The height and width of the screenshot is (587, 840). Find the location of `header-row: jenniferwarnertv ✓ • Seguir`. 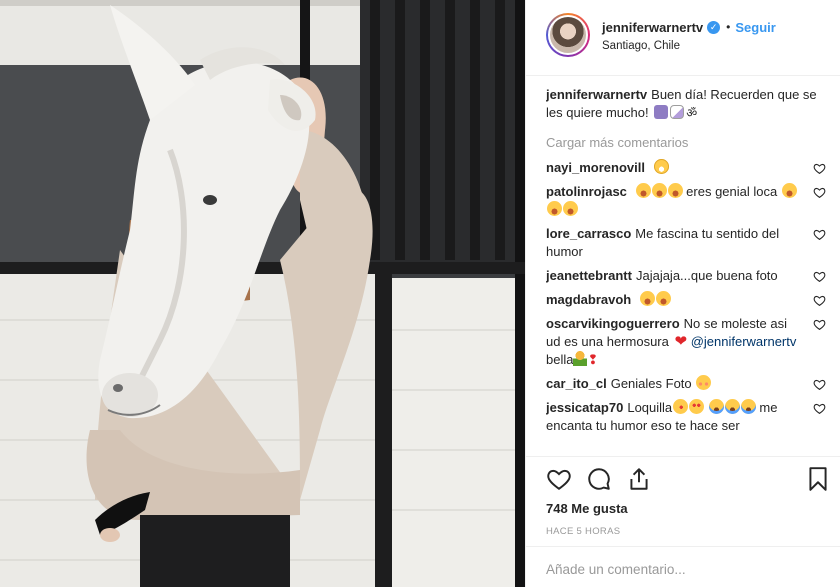

header-row: jenniferwarnertv ✓ • Seguir is located at coordinates (689, 27).